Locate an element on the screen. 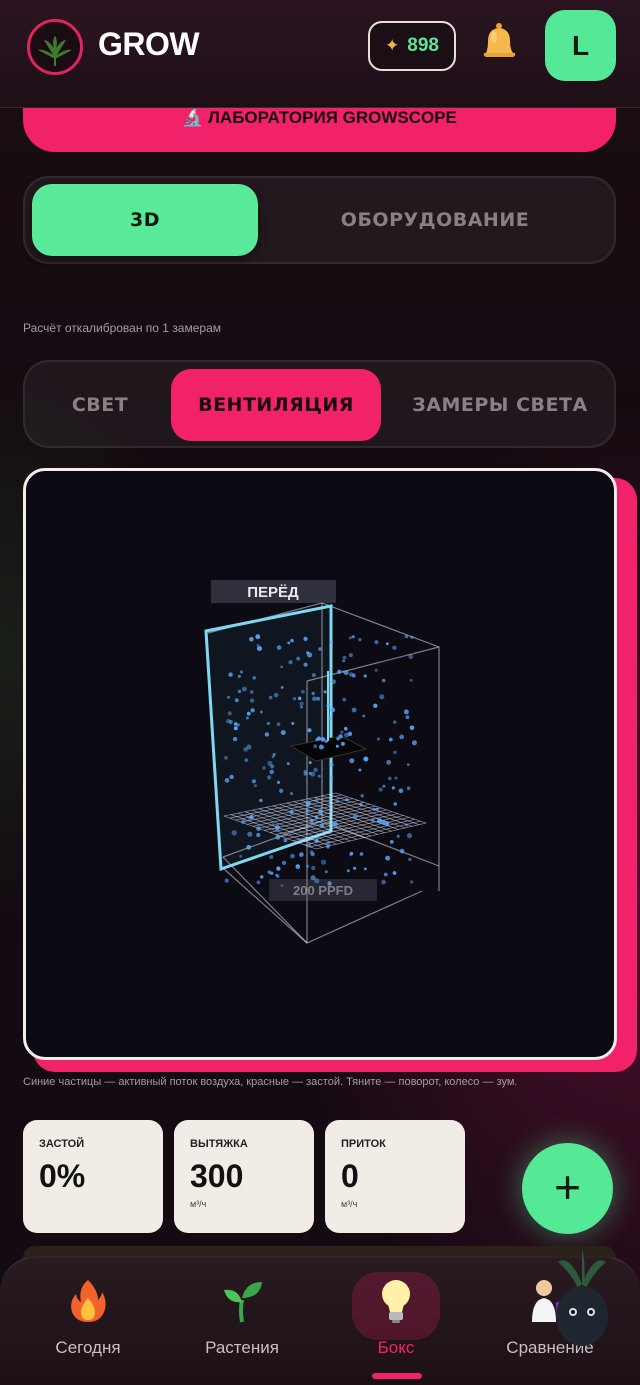  coins-badge: ✦ 898 is located at coordinates (412, 46).